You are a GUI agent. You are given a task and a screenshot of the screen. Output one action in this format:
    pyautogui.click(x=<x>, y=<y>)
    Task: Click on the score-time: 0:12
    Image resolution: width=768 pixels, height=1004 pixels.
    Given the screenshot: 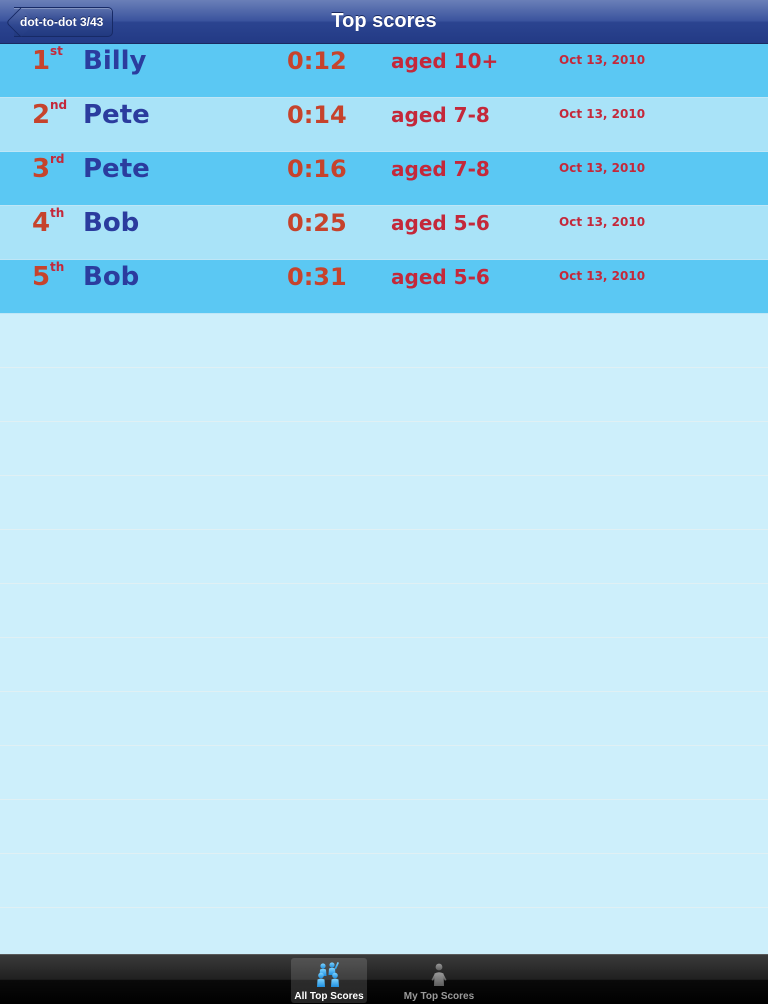 What is the action you would take?
    pyautogui.click(x=317, y=61)
    